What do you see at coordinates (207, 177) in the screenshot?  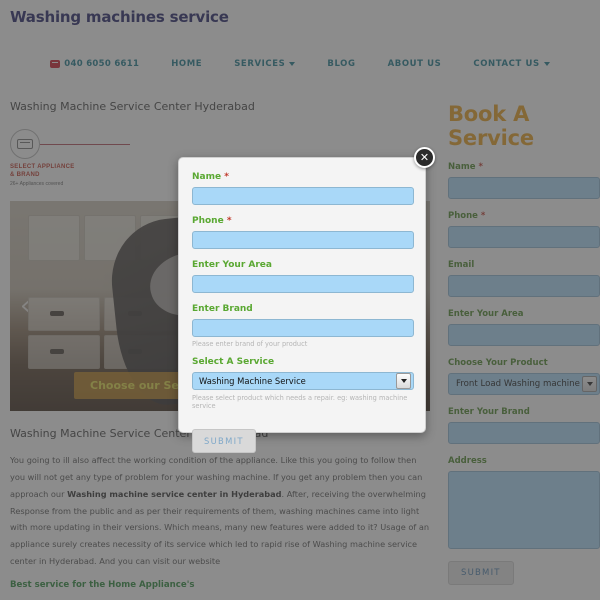 I see `modal-label-name-text: Name` at bounding box center [207, 177].